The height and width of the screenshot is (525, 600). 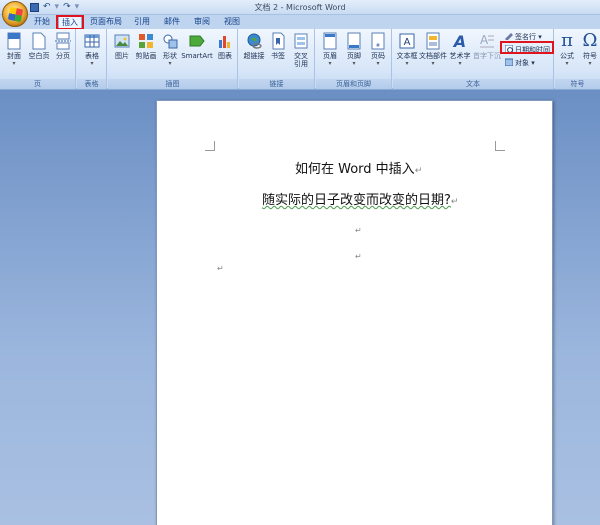 I want to click on chart-button: 图表, so click(x=225, y=46).